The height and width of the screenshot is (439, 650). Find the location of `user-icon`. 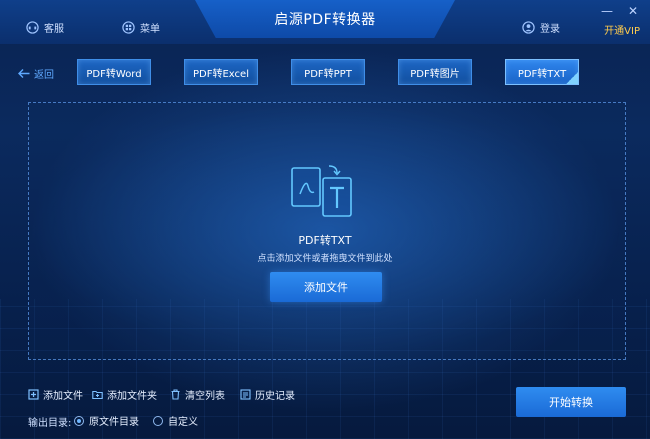

user-icon is located at coordinates (528, 27).